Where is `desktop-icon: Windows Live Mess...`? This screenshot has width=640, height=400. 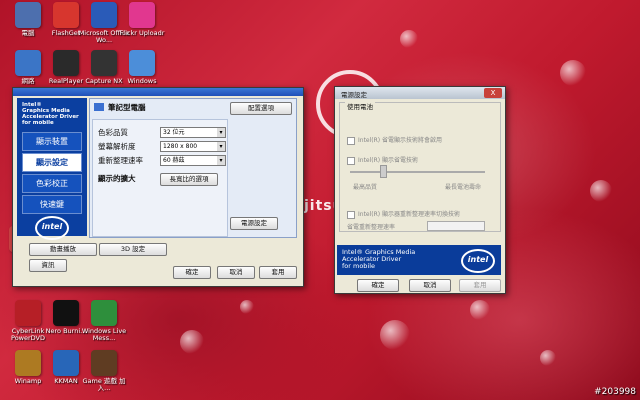 desktop-icon: Windows Live Mess... is located at coordinates (104, 321).